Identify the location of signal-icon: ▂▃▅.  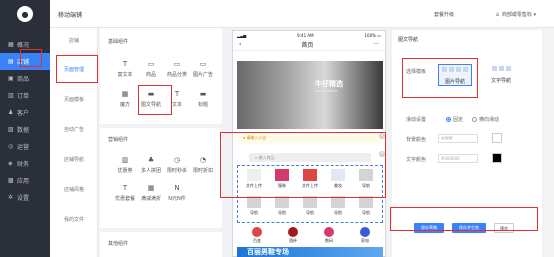
(242, 35).